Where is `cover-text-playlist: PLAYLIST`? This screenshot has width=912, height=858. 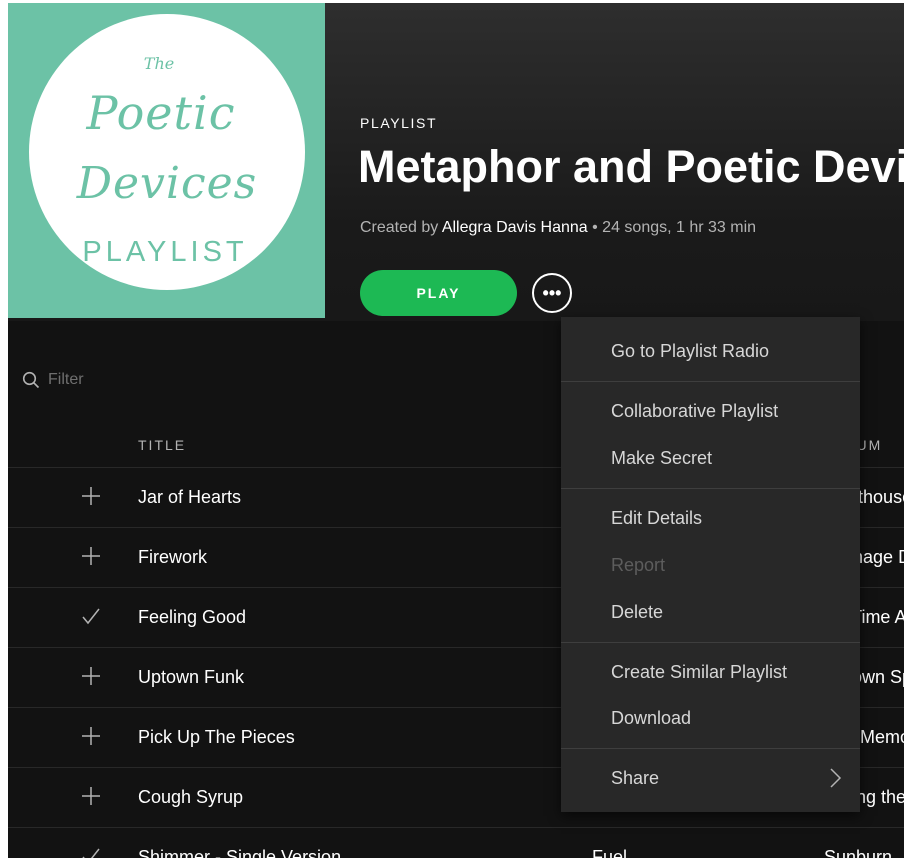 cover-text-playlist: PLAYLIST is located at coordinates (165, 252).